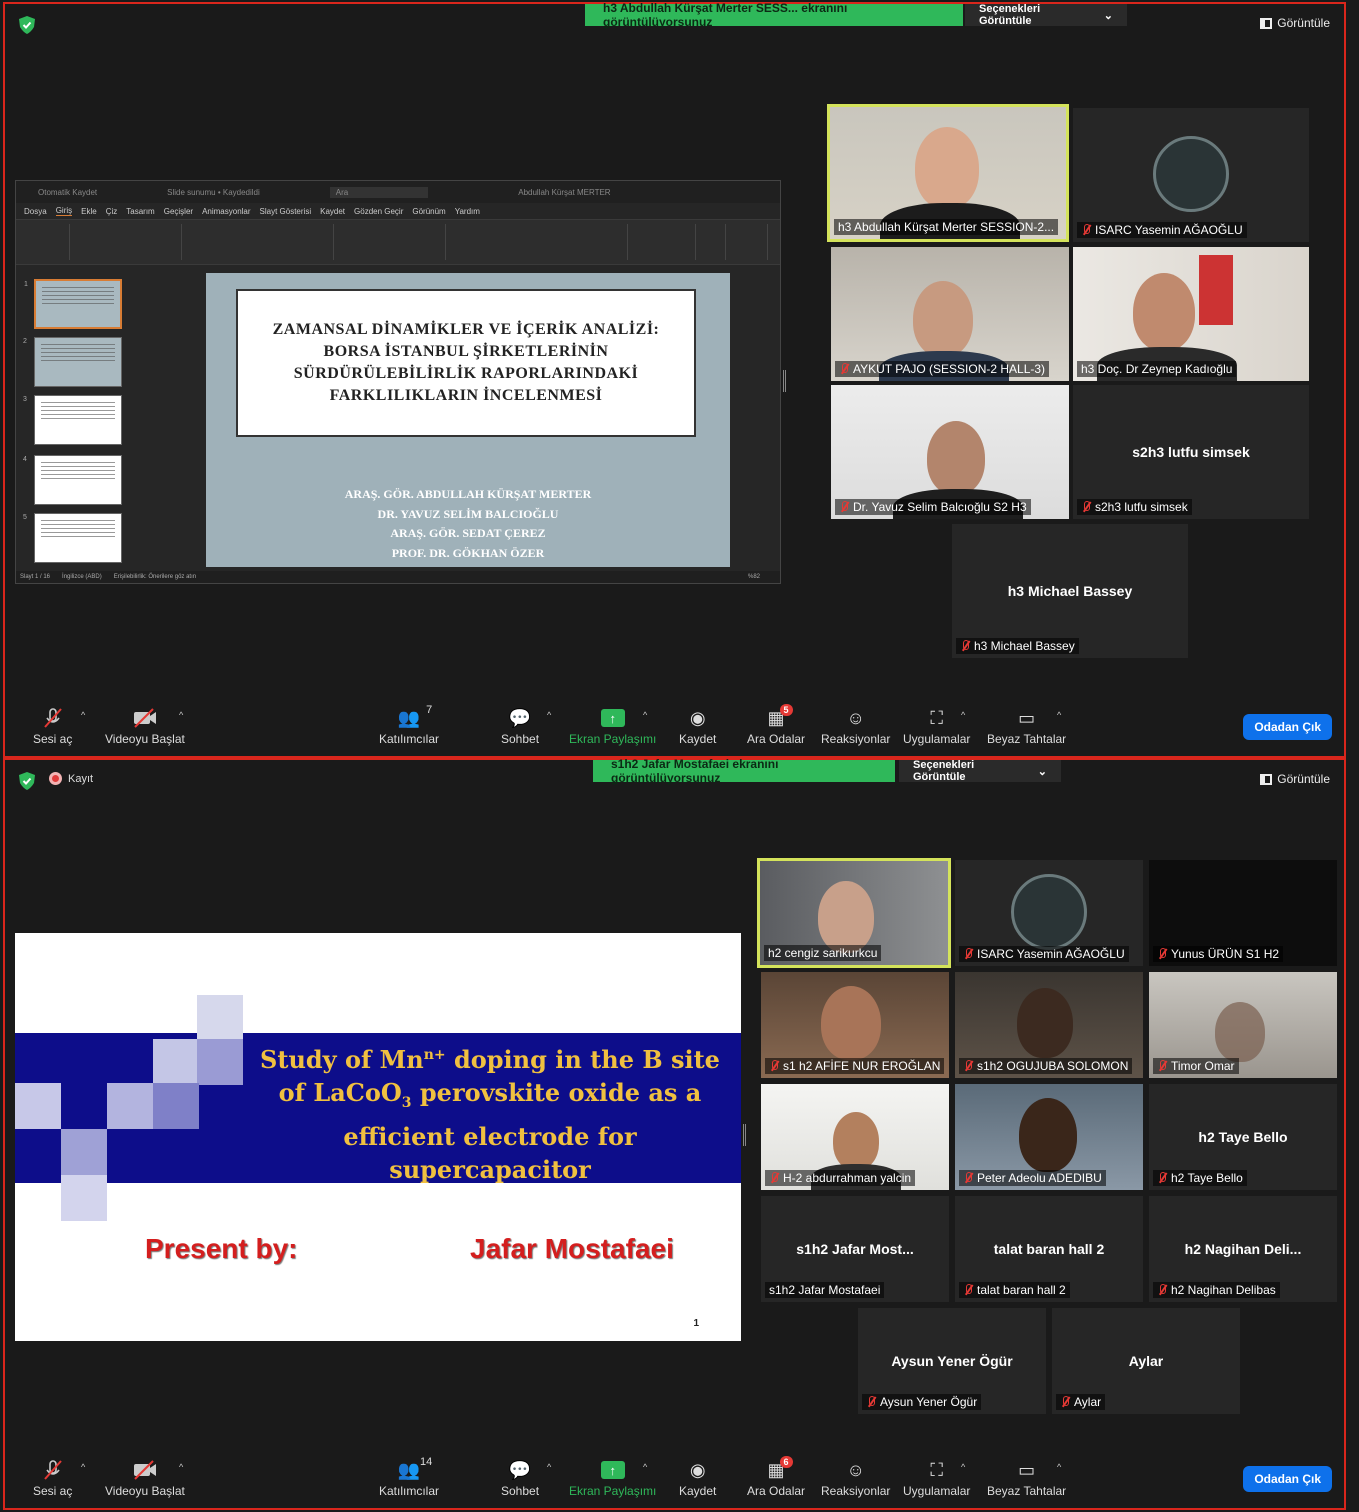  Describe the element at coordinates (378, 211) in the screenshot. I see `ppt-menu-item: Gözden Geçir` at that location.